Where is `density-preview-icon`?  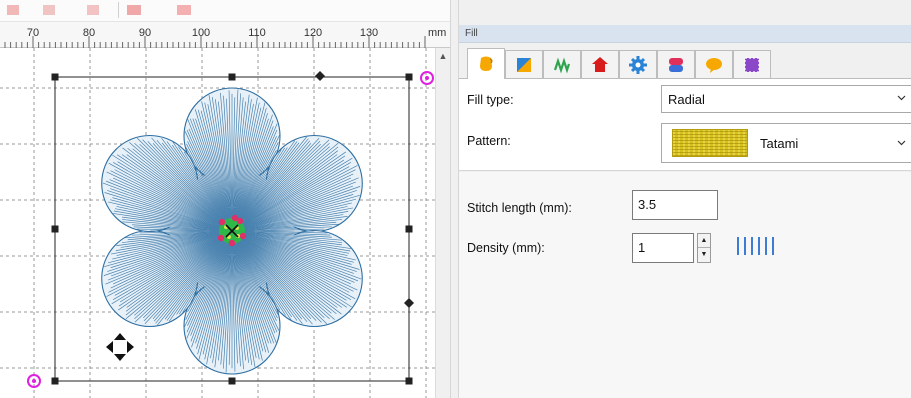
density-preview-icon is located at coordinates (755, 246).